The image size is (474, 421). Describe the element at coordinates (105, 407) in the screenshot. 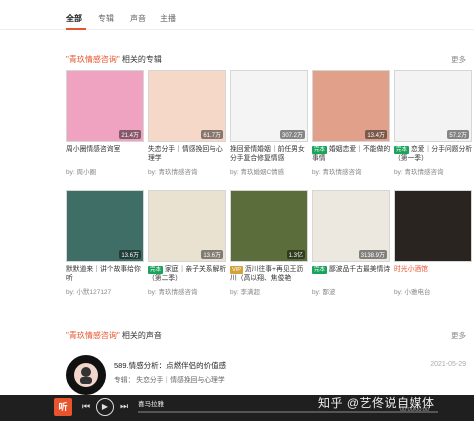

I see `play-button: ▶` at that location.